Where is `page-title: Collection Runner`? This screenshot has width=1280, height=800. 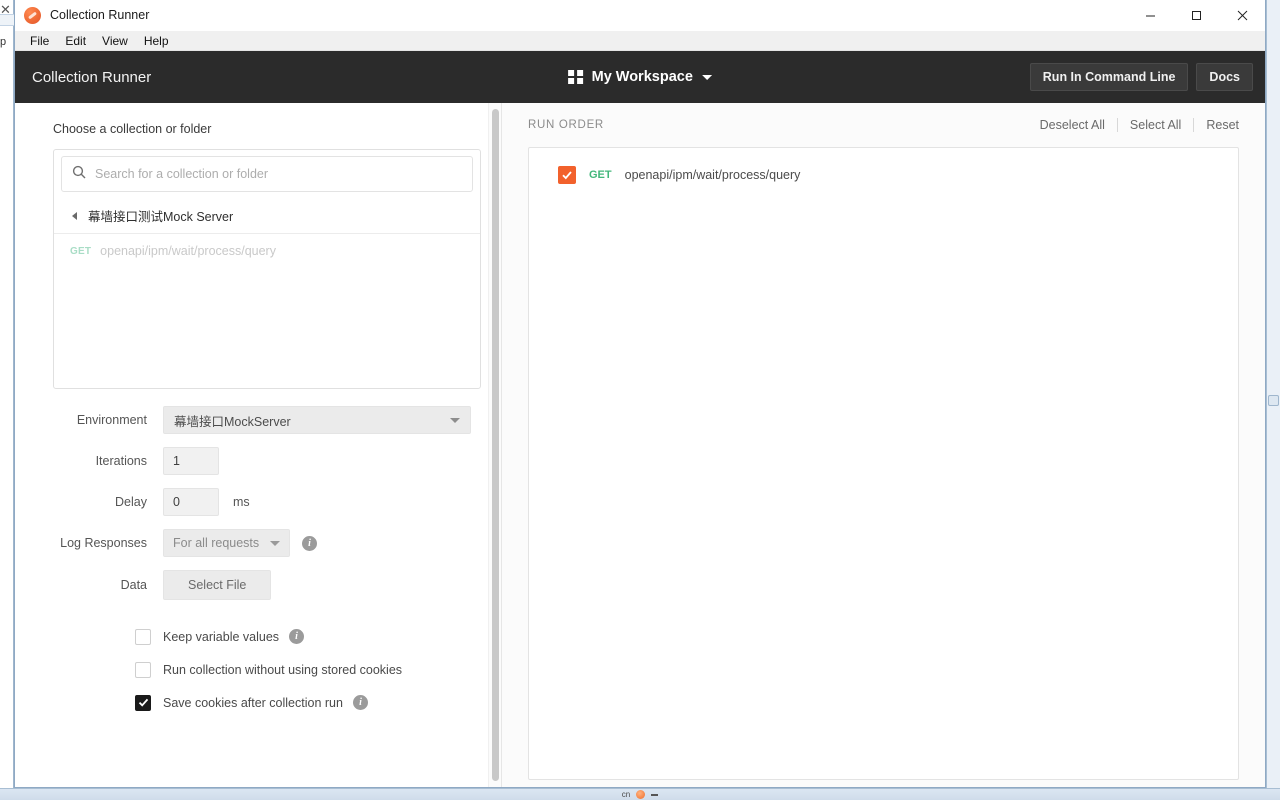
page-title: Collection Runner is located at coordinates (92, 77).